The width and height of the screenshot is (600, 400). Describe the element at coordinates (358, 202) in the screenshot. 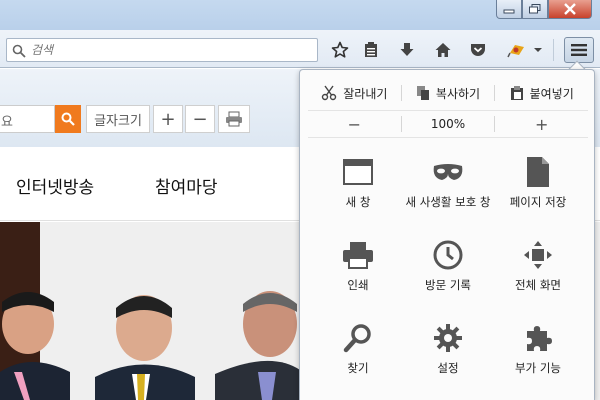

I see `new-window-label: 새 창` at that location.